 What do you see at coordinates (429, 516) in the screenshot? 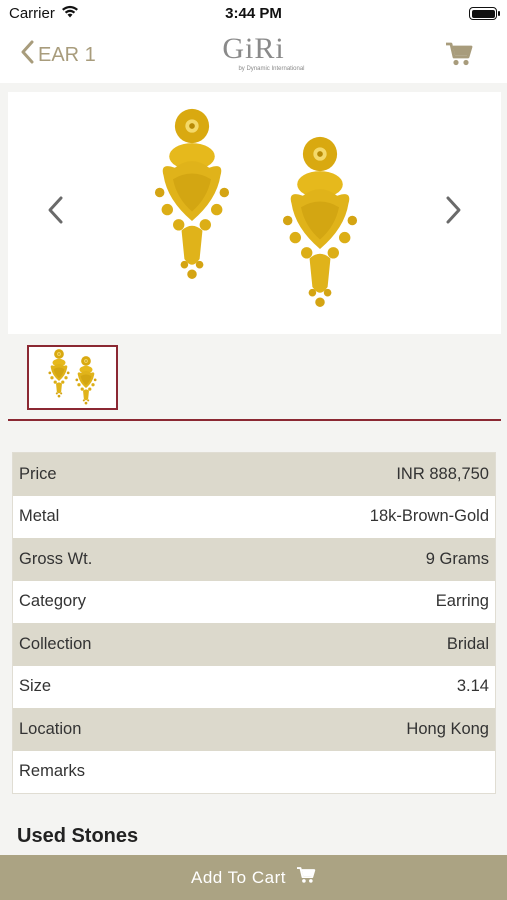
I see `spec-value: 18k-Brown-Gold` at bounding box center [429, 516].